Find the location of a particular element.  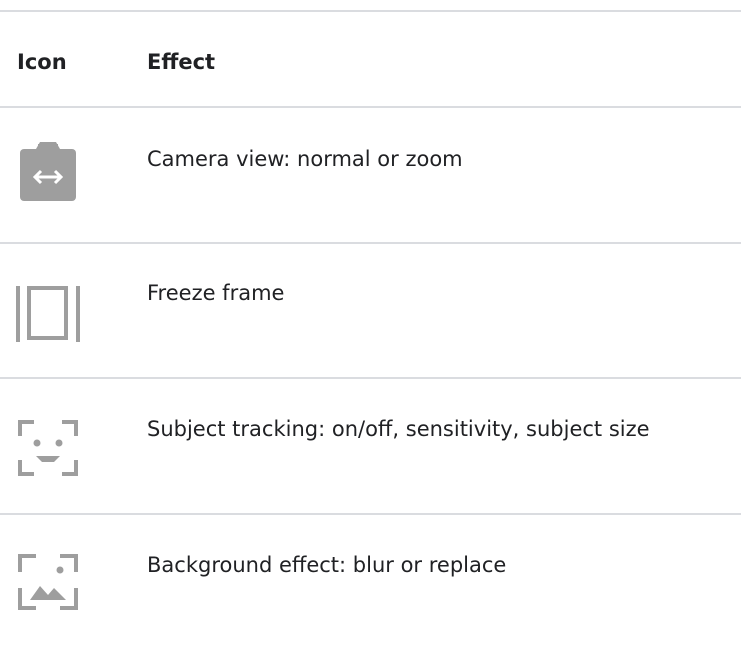

table-top-divider is located at coordinates (370, 11).